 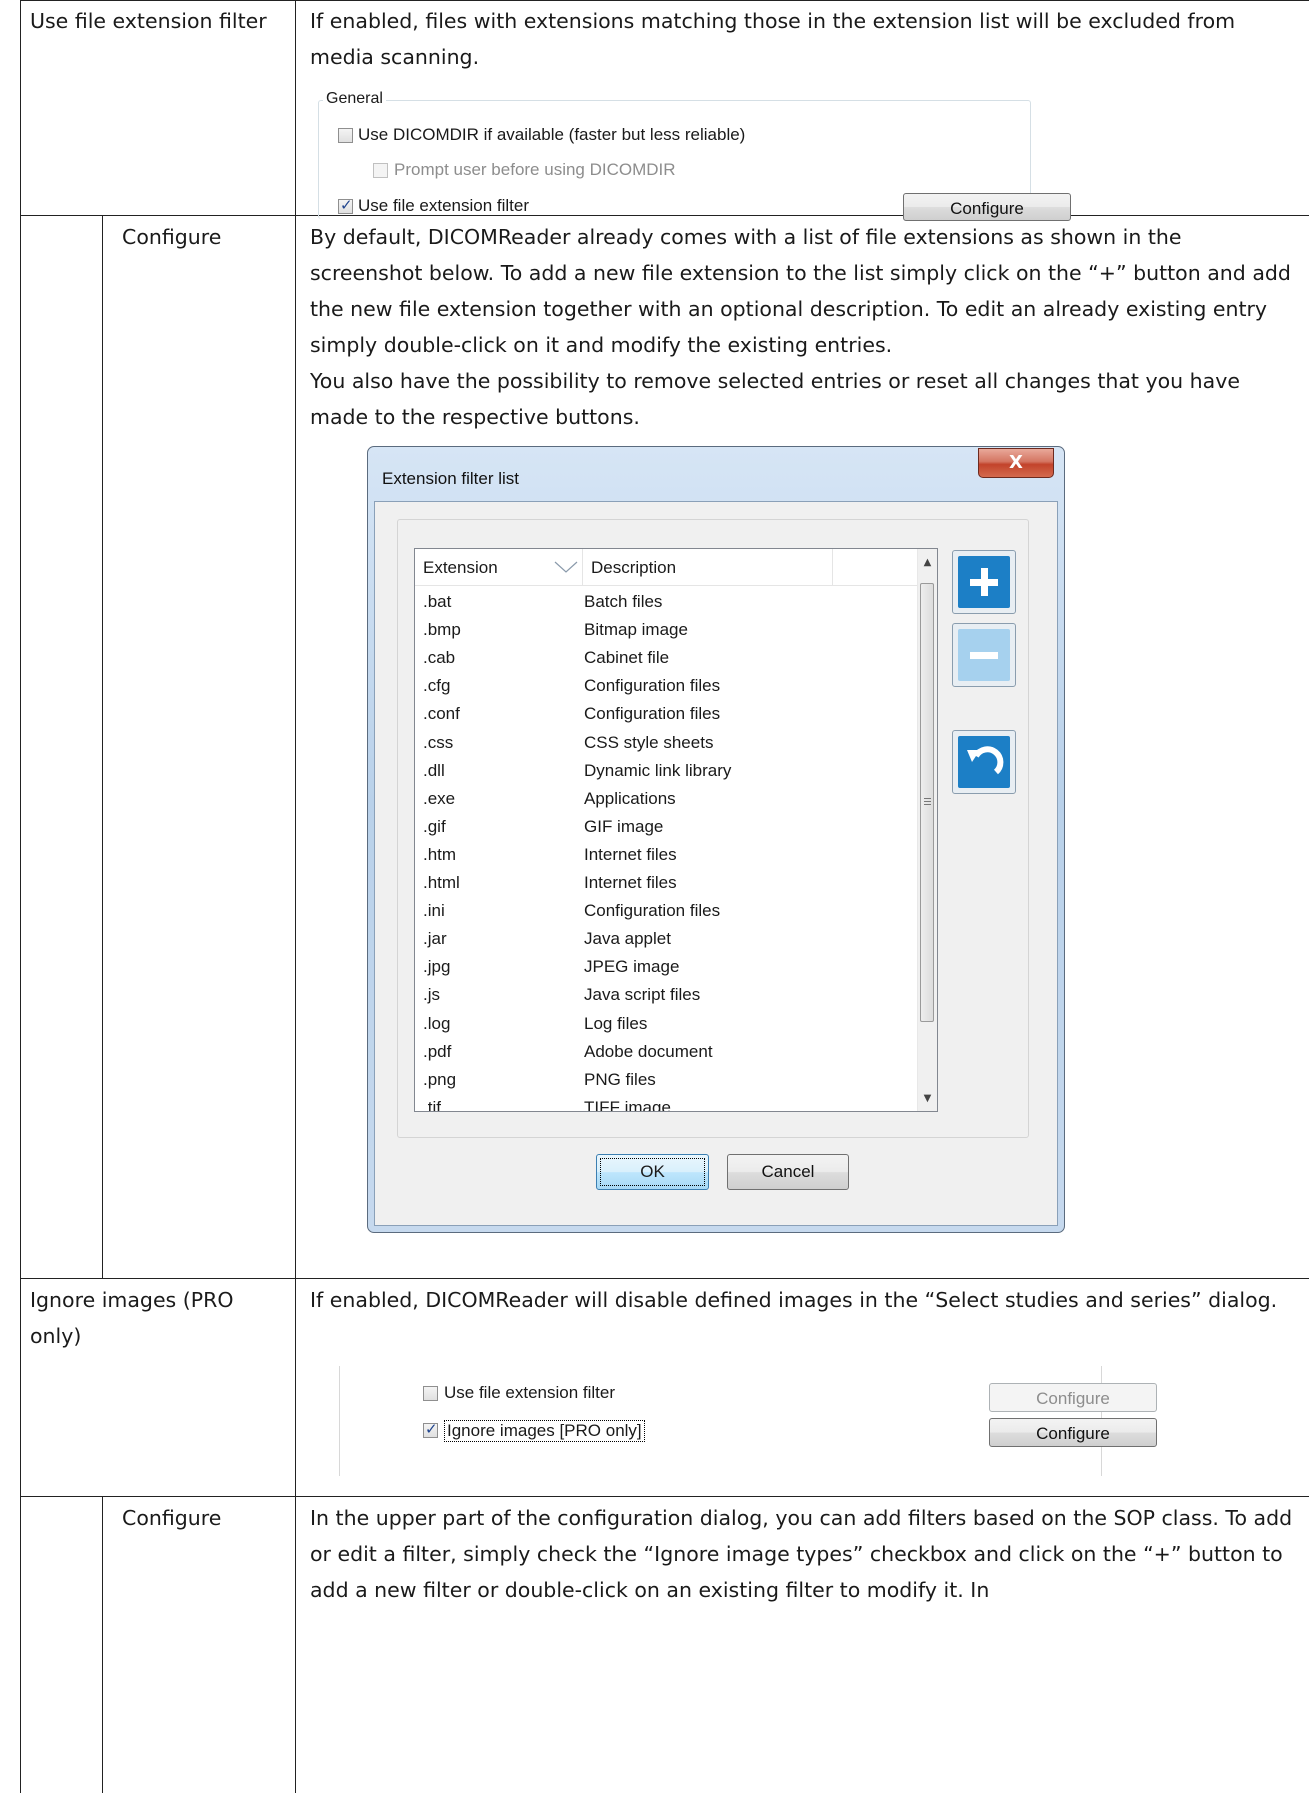 What do you see at coordinates (984, 655) in the screenshot?
I see `remove-button` at bounding box center [984, 655].